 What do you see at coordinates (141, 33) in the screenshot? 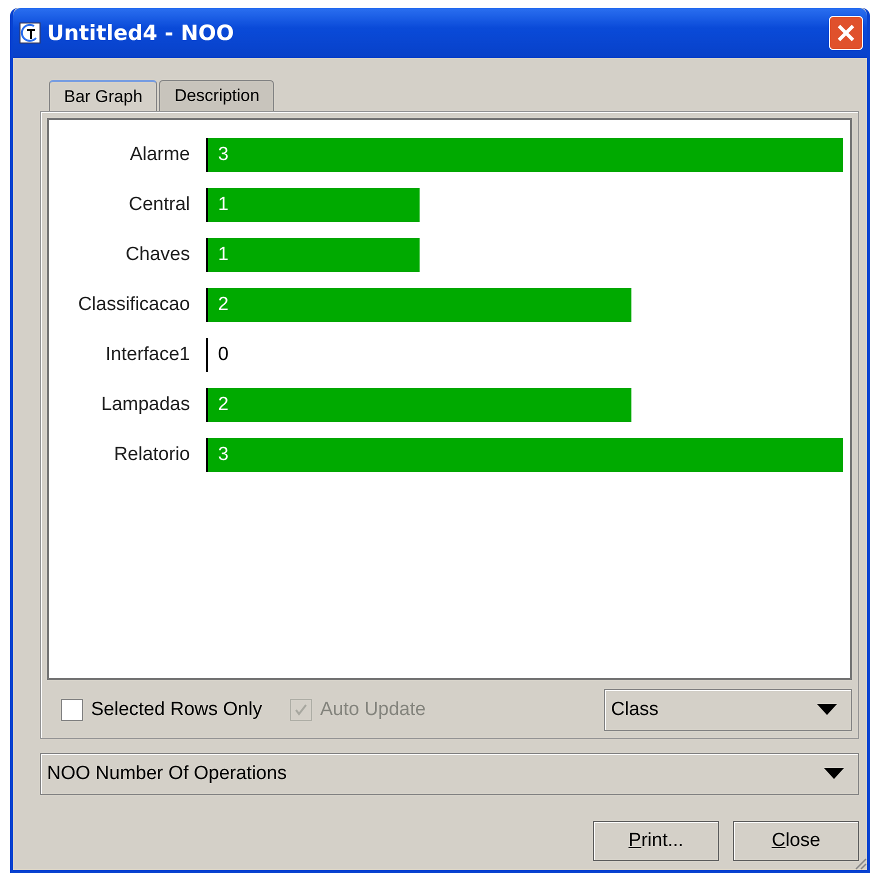
I see `window-title: Untitled4 - NOO` at bounding box center [141, 33].